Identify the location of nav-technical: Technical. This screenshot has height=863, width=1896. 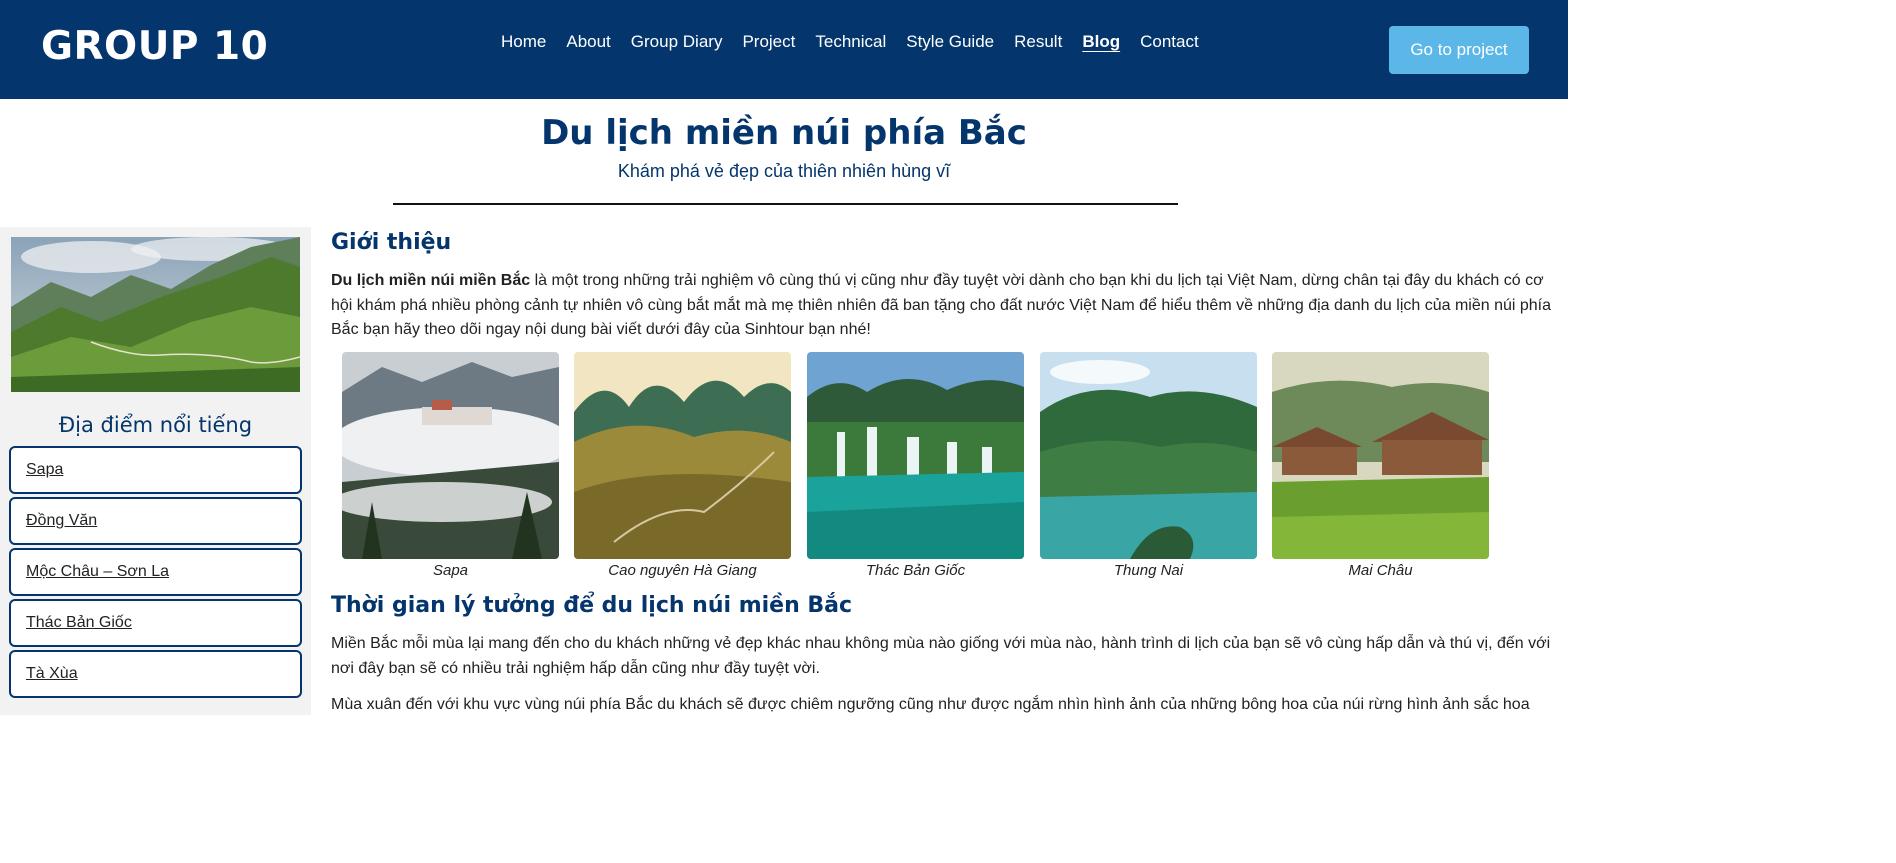
(850, 43).